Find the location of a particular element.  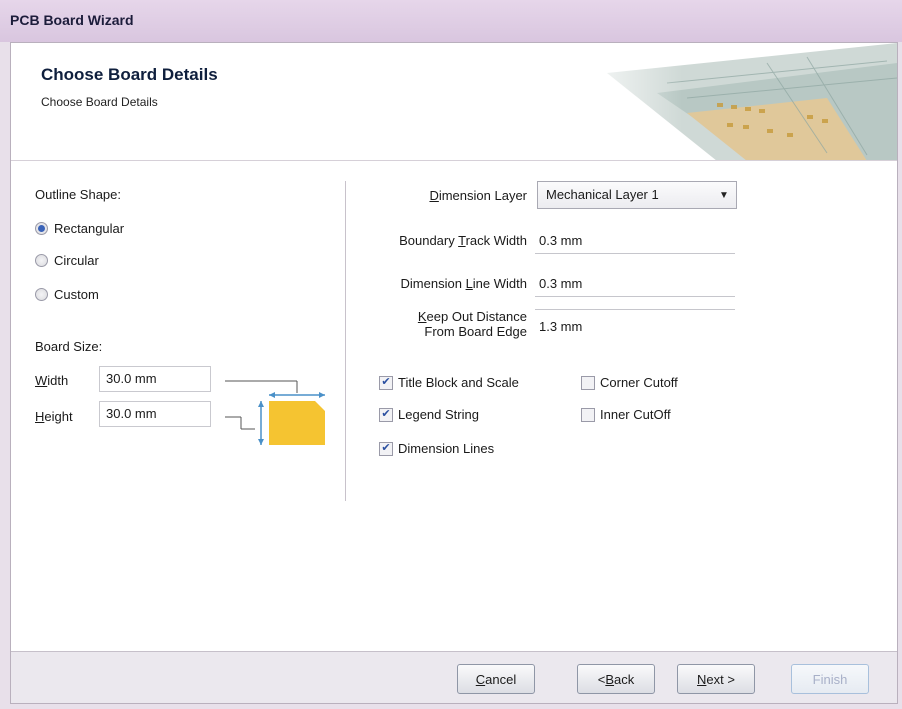

check-inner-cutoff: Inner CutOff is located at coordinates (626, 414).